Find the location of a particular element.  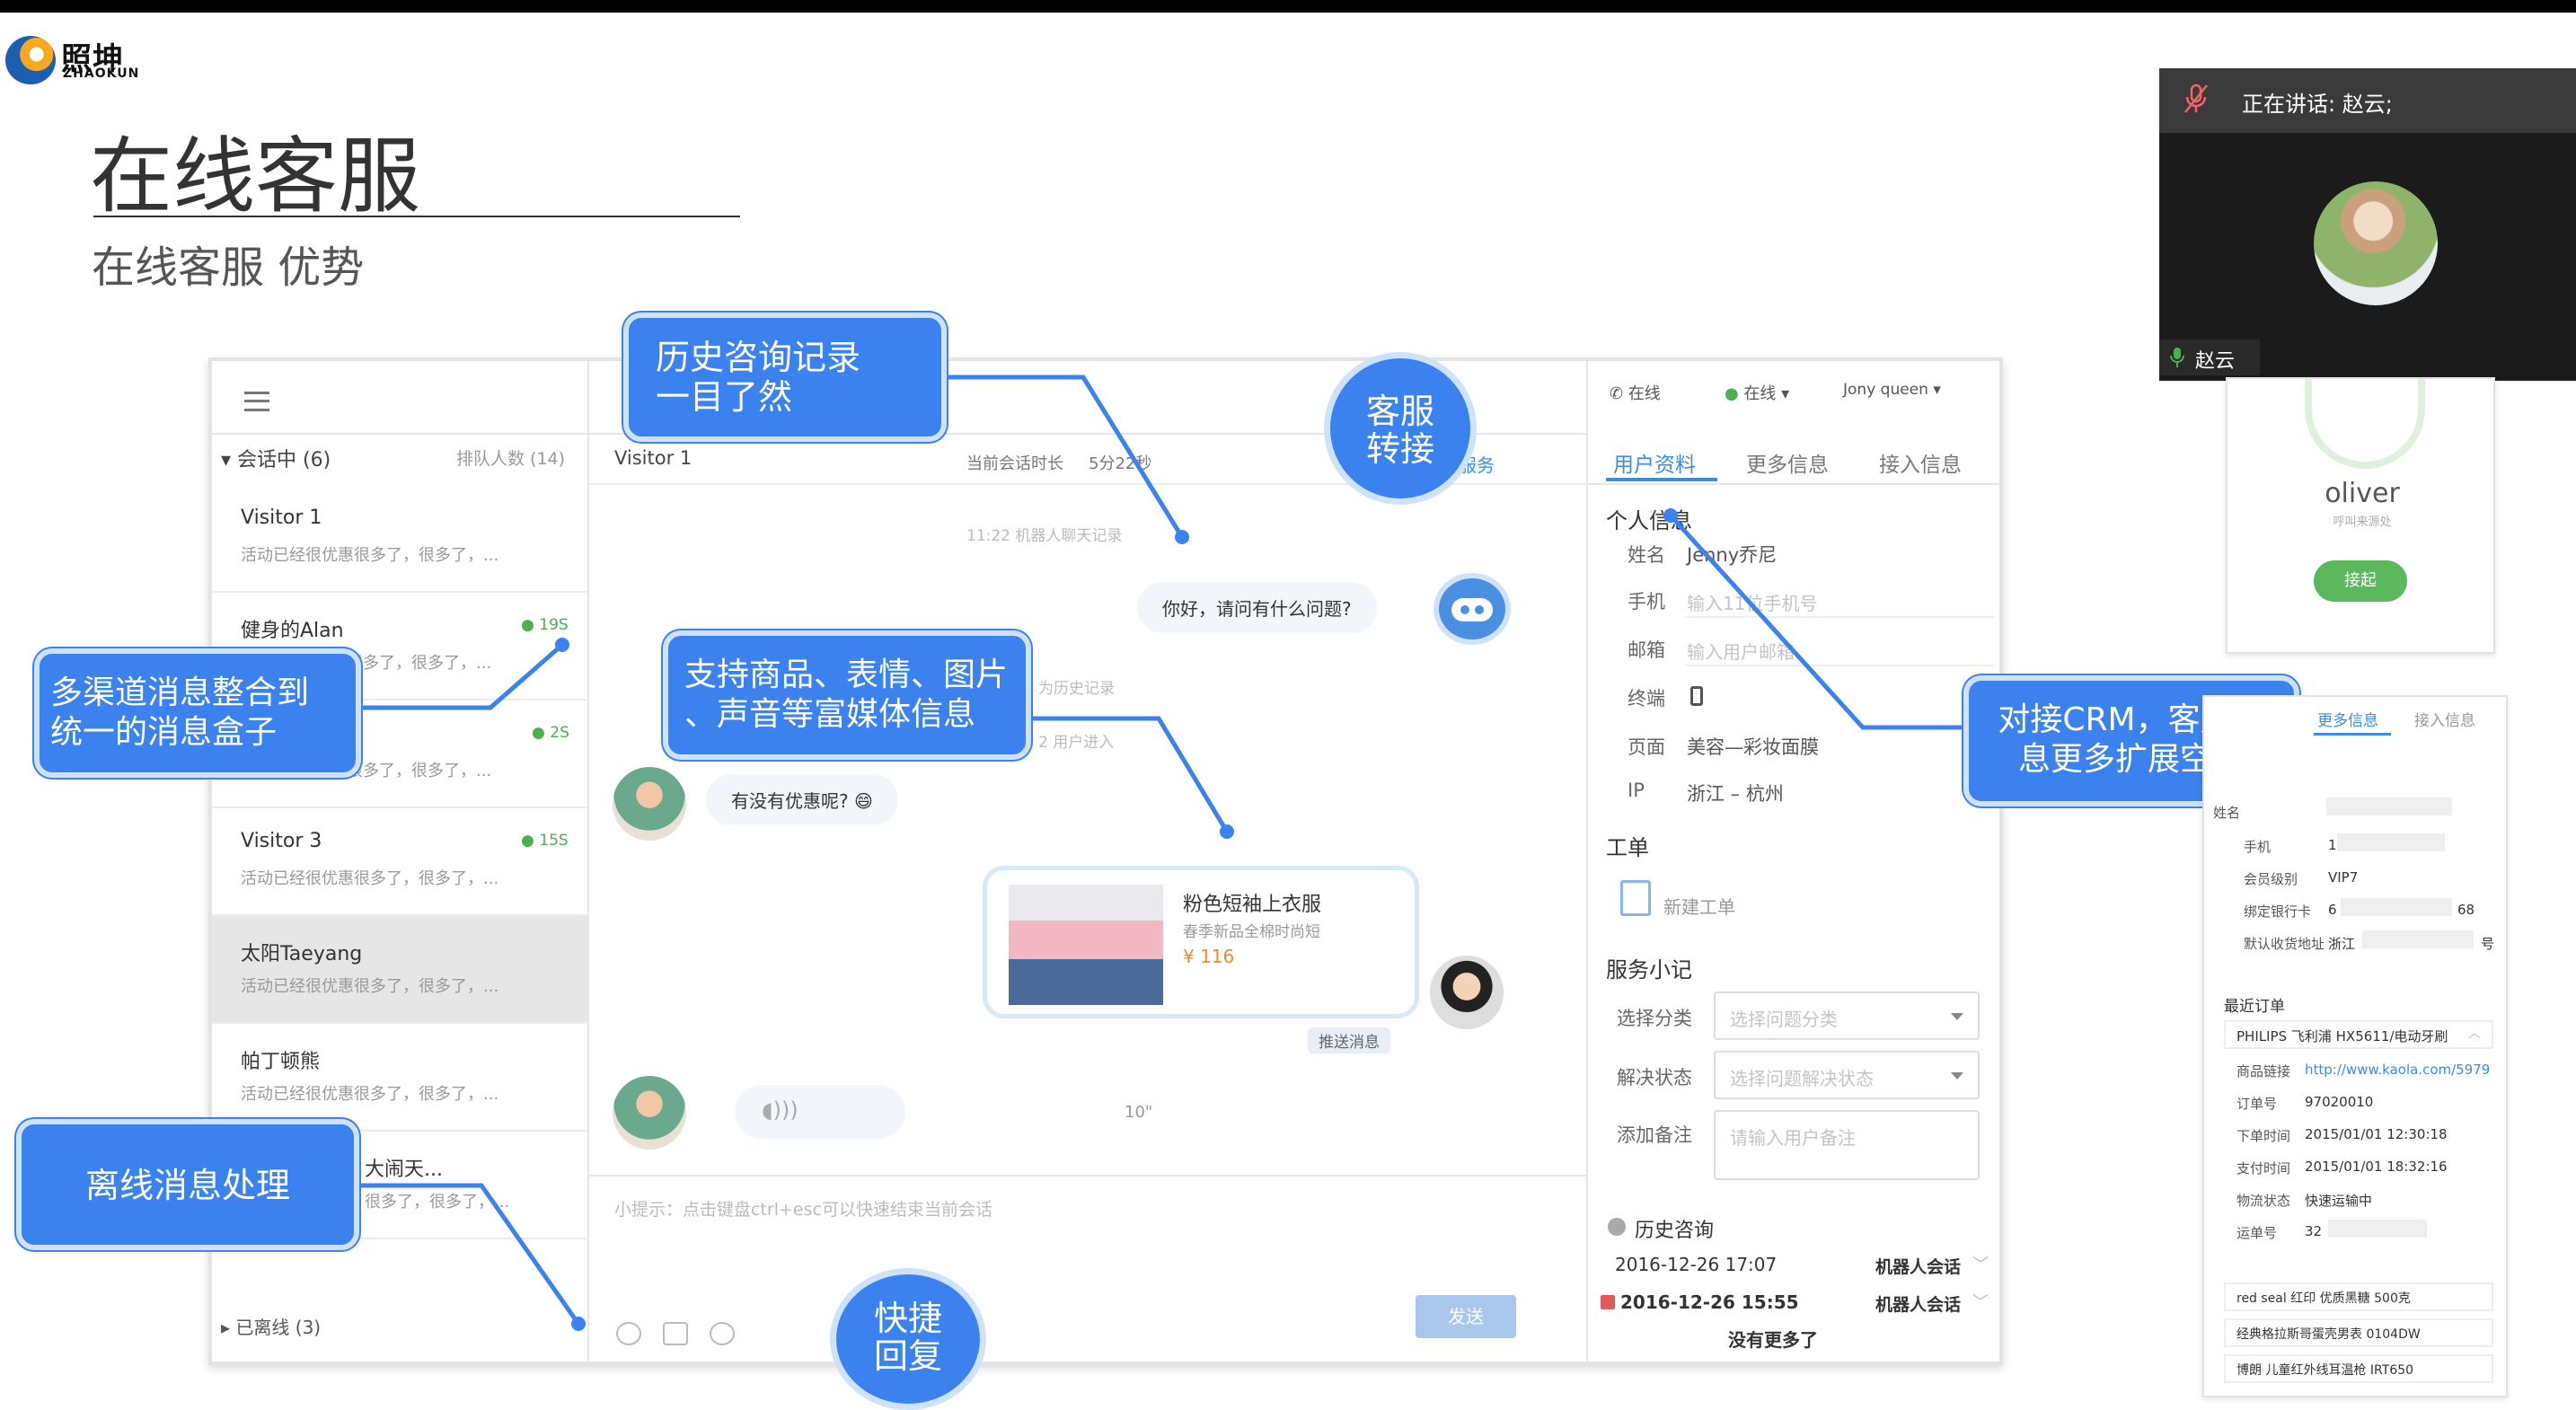

category-placeholder: 选择问题分类 is located at coordinates (1784, 1019).